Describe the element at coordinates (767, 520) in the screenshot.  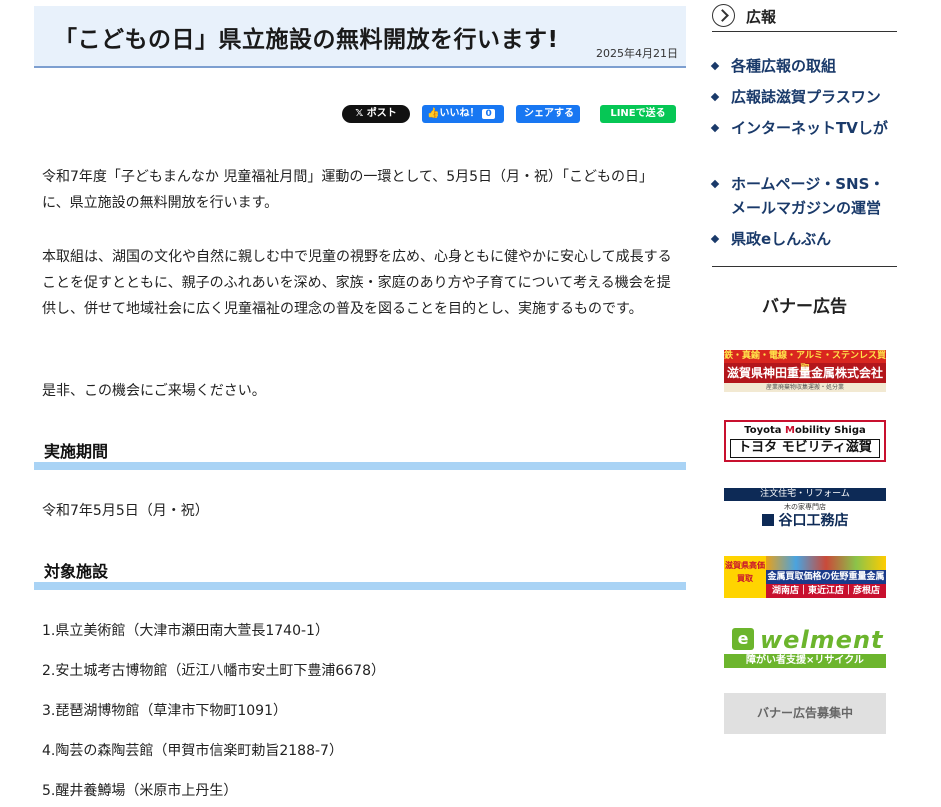
I see `company-logo-icon` at that location.